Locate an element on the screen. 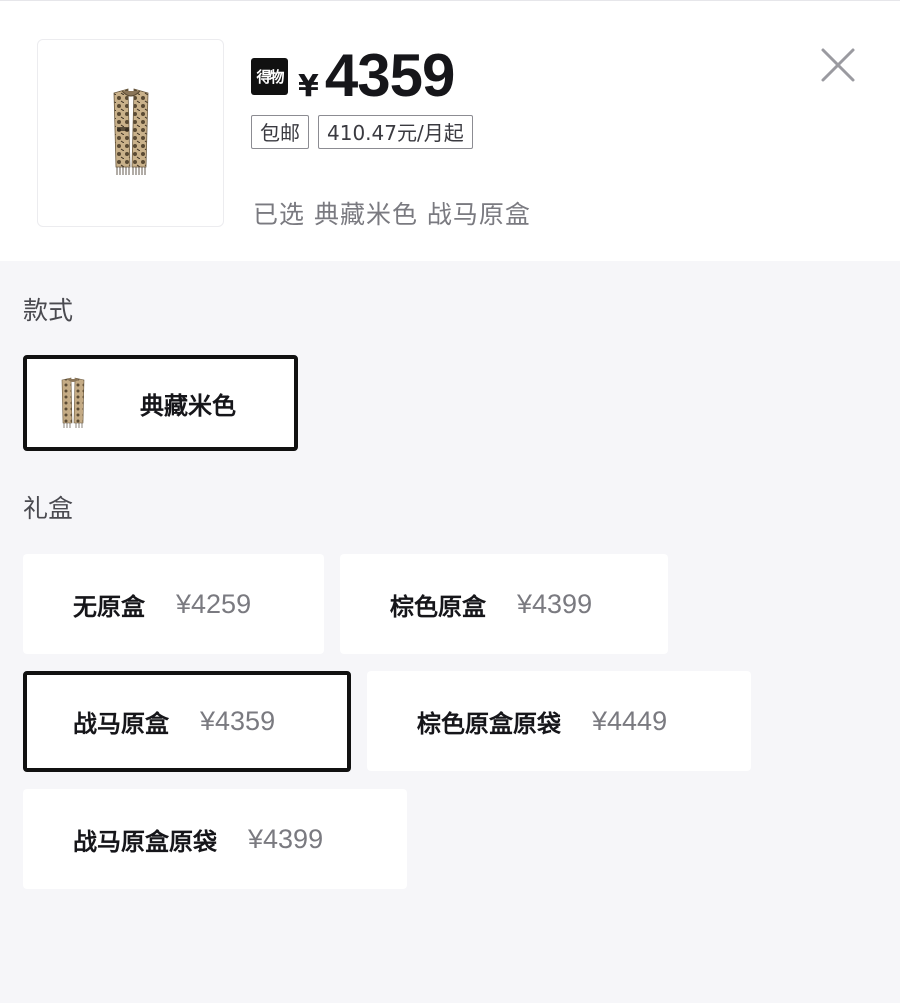 The height and width of the screenshot is (1003, 900). price-tags: 包邮 410.47元/月起 is located at coordinates (366, 132).